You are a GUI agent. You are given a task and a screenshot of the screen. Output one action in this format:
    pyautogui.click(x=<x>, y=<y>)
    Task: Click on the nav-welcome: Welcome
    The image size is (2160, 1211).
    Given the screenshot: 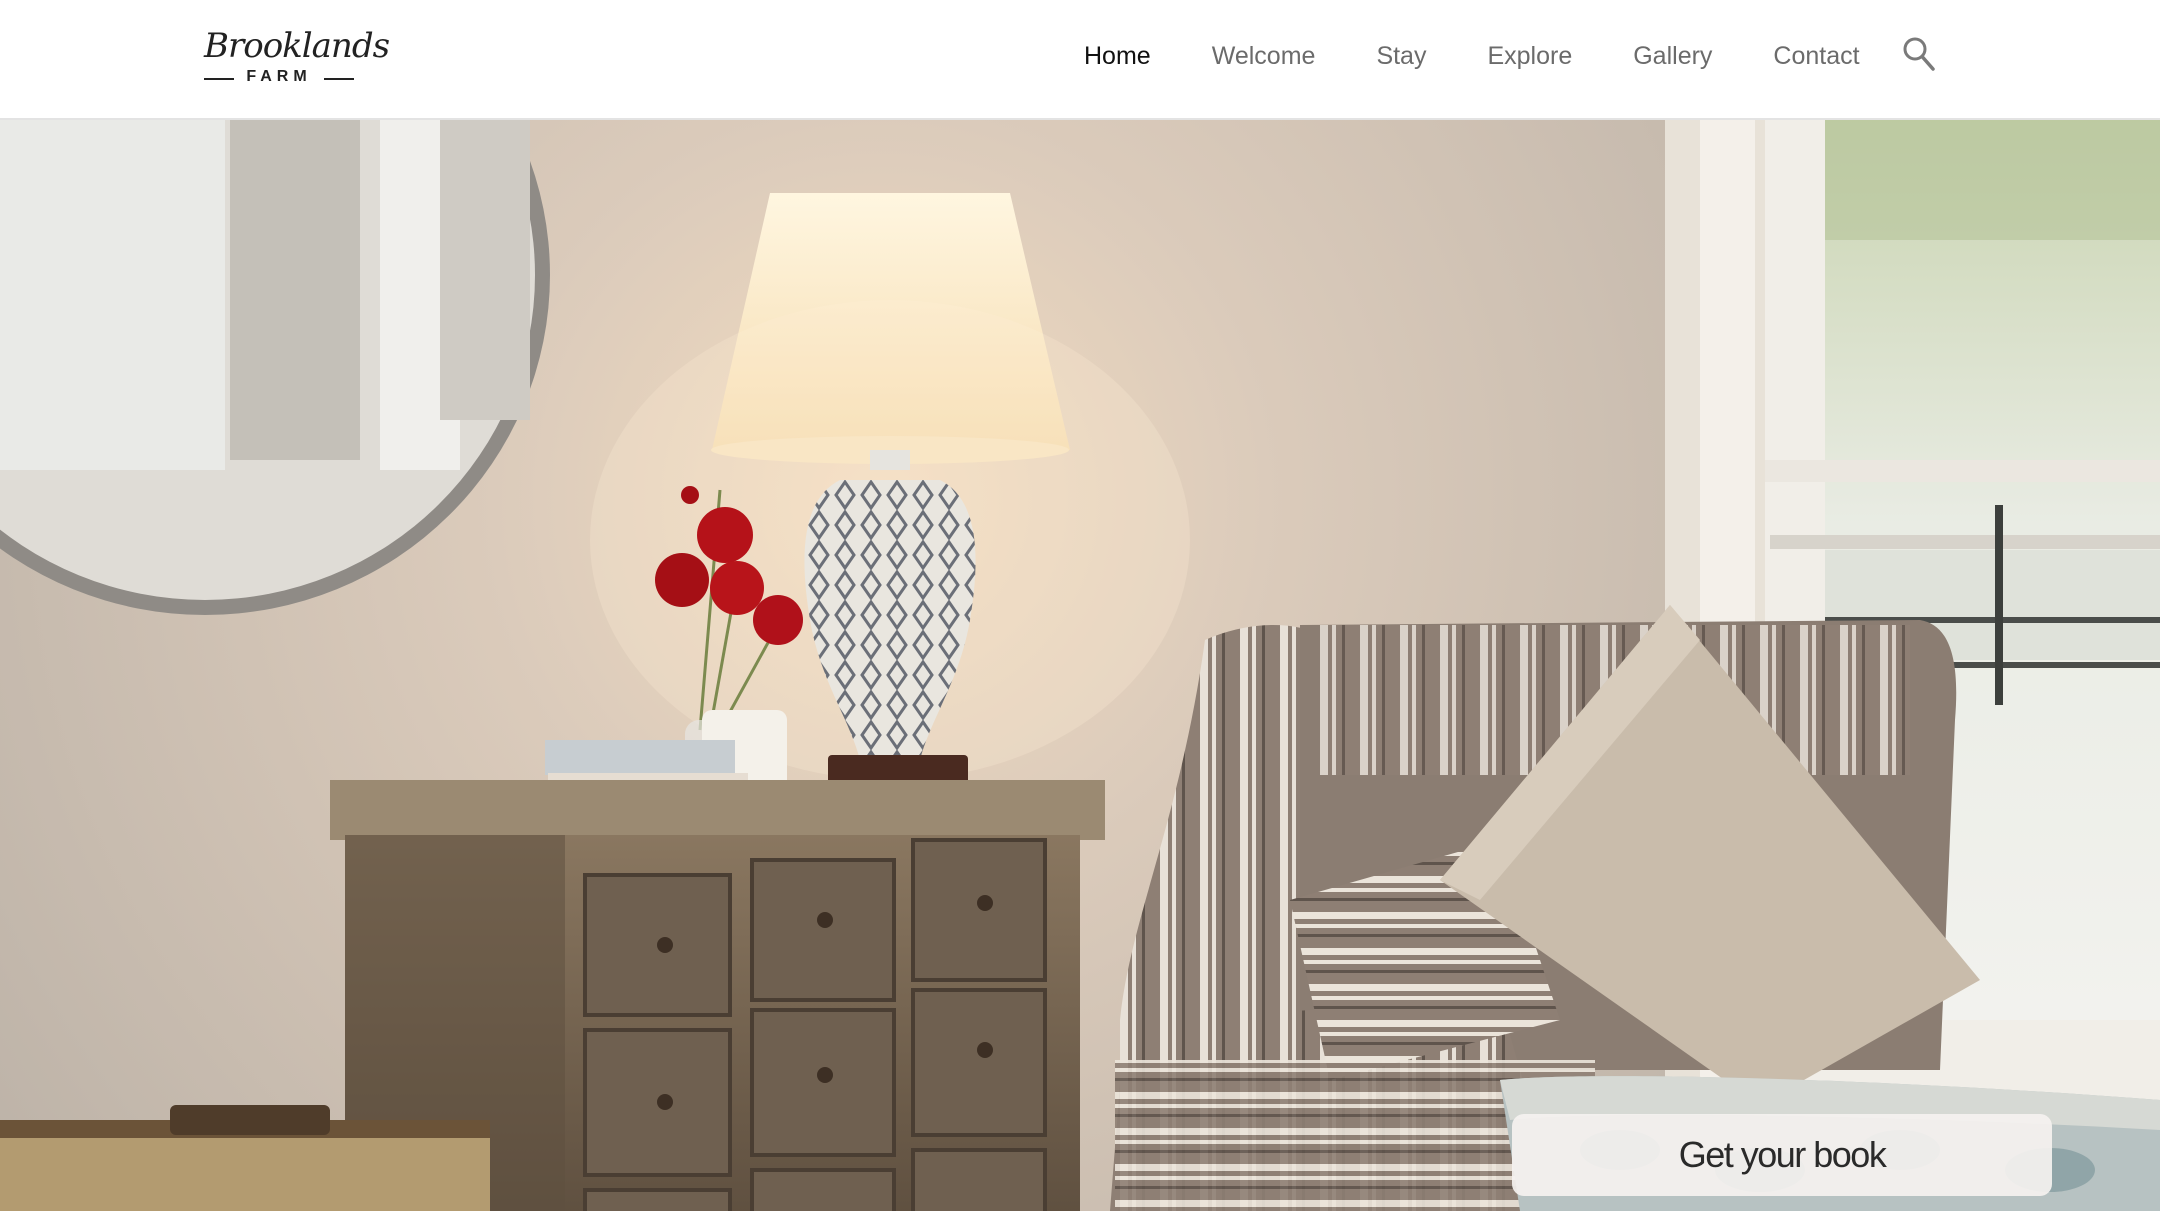 What is the action you would take?
    pyautogui.click(x=1264, y=56)
    